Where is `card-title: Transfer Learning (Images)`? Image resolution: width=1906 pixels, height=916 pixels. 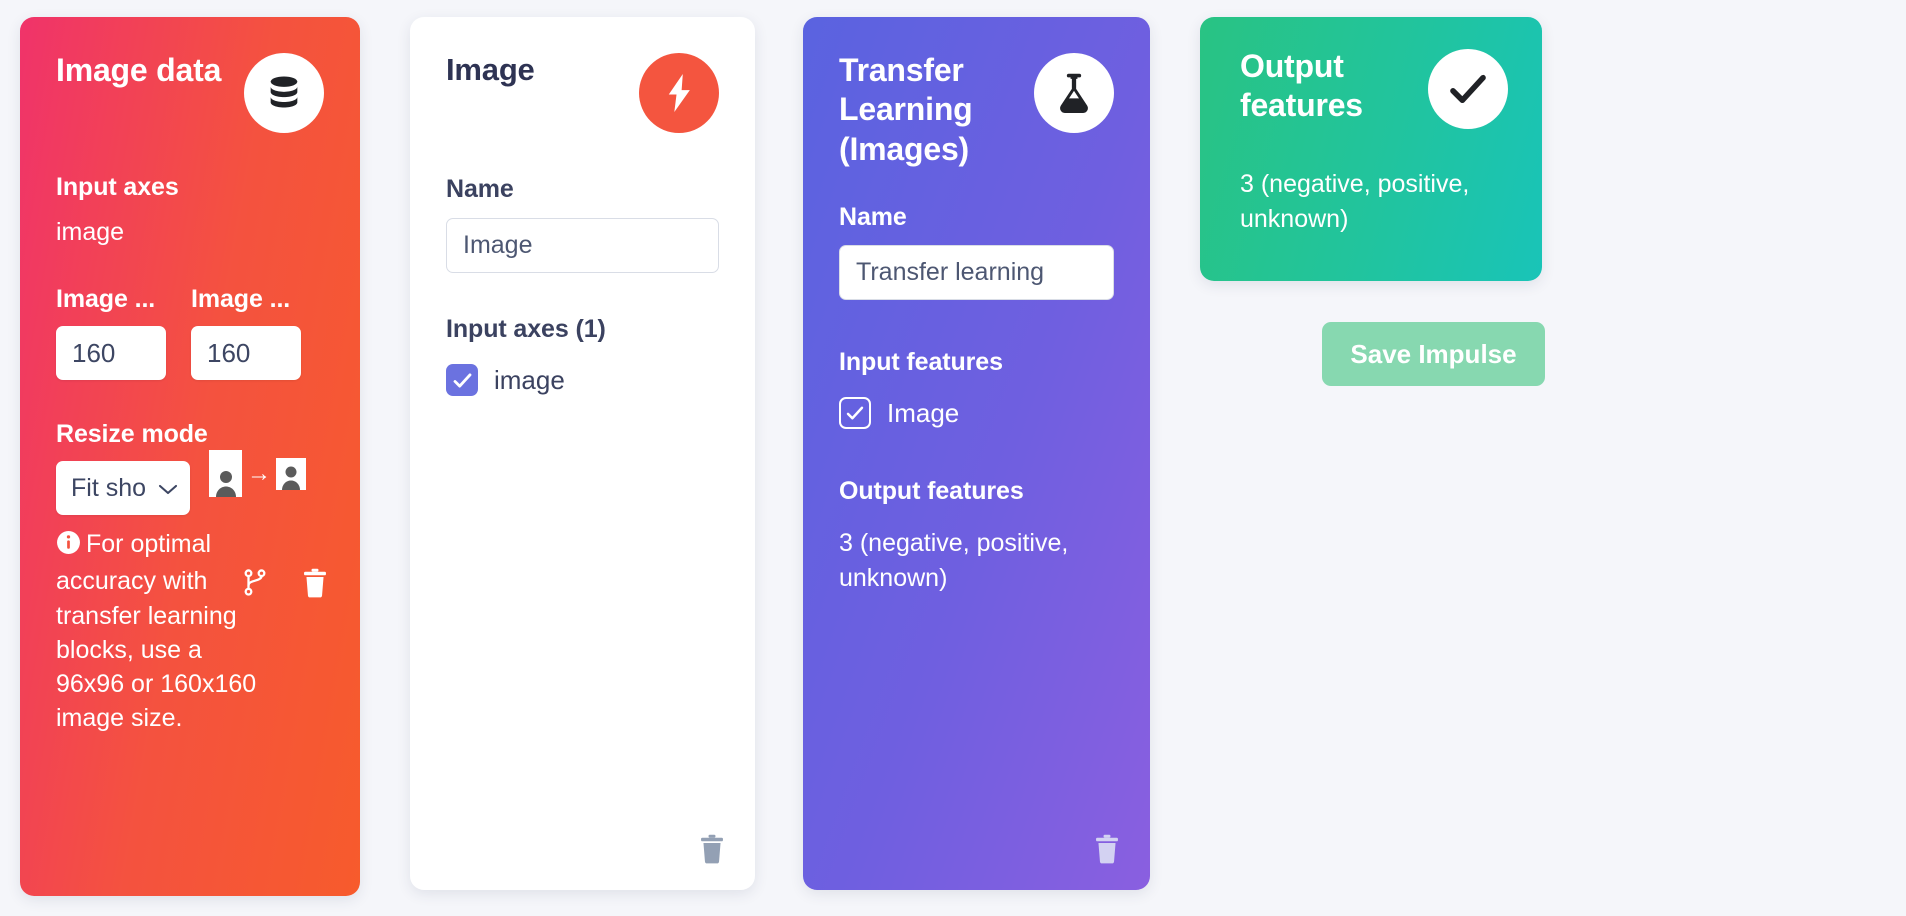
card-title: Transfer Learning (Images) is located at coordinates (906, 109).